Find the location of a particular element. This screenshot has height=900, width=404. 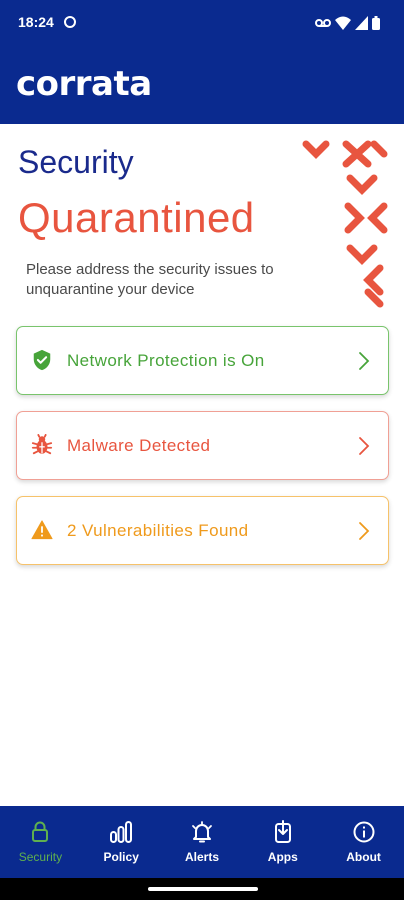

settings-dot-icon is located at coordinates (70, 22).